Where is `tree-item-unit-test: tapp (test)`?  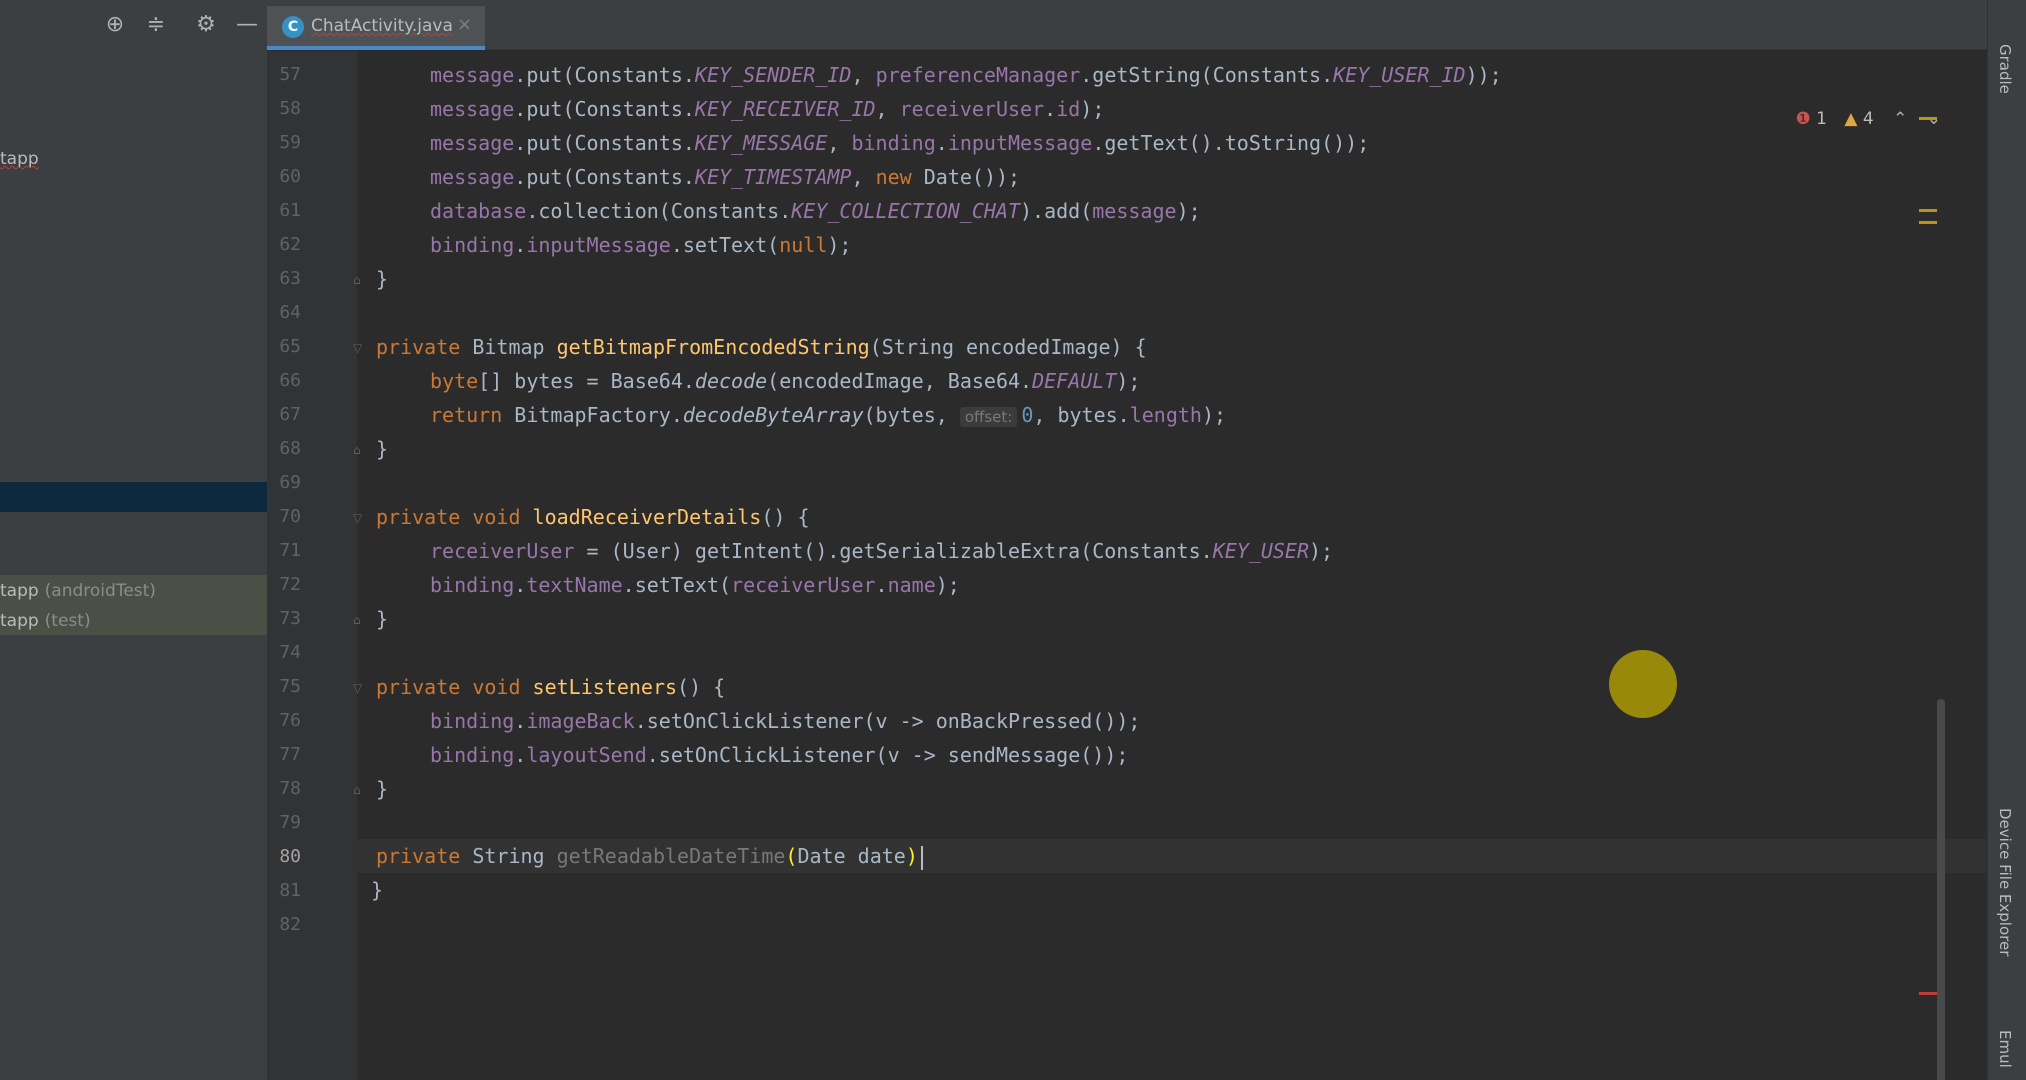 tree-item-unit-test: tapp (test) is located at coordinates (133, 621).